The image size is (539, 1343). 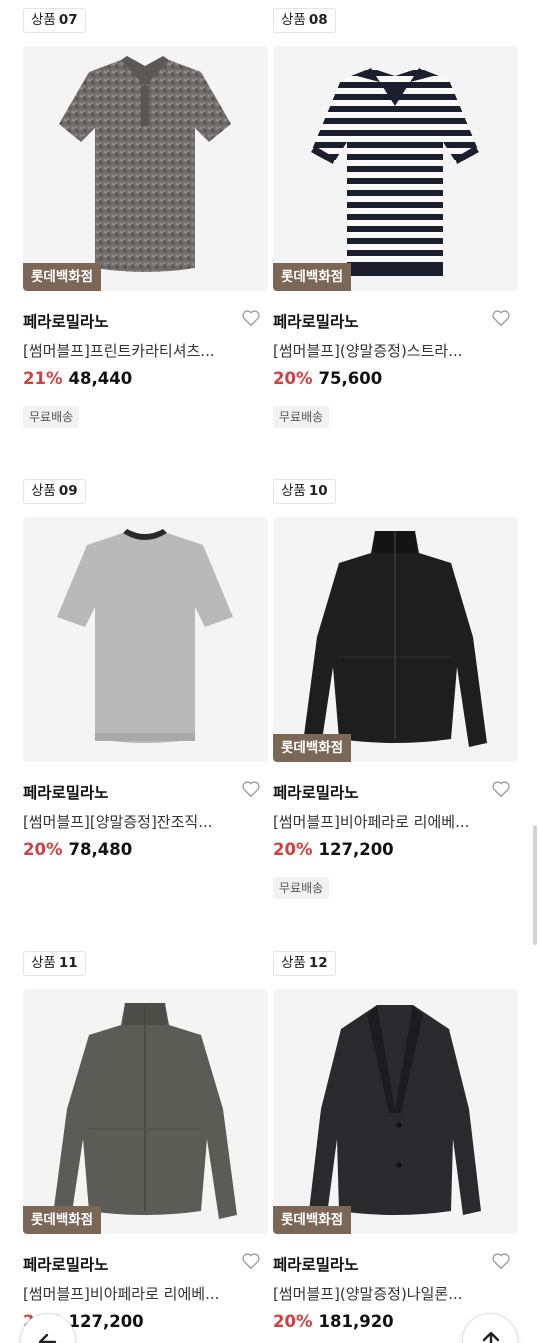 What do you see at coordinates (48, 1328) in the screenshot?
I see `back-button` at bounding box center [48, 1328].